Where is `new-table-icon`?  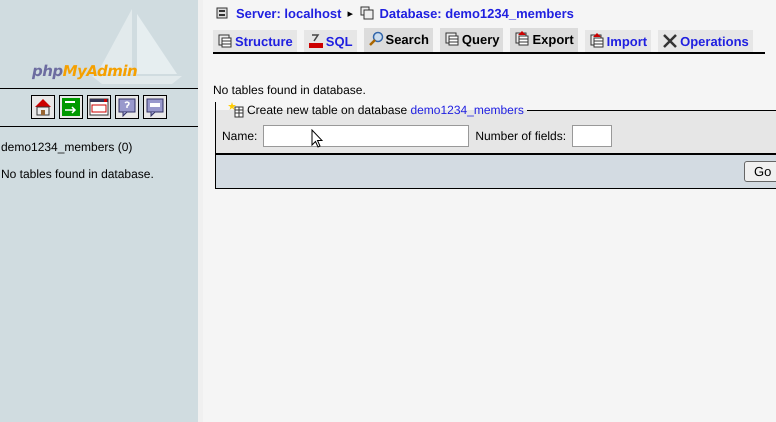
new-table-icon is located at coordinates (236, 110).